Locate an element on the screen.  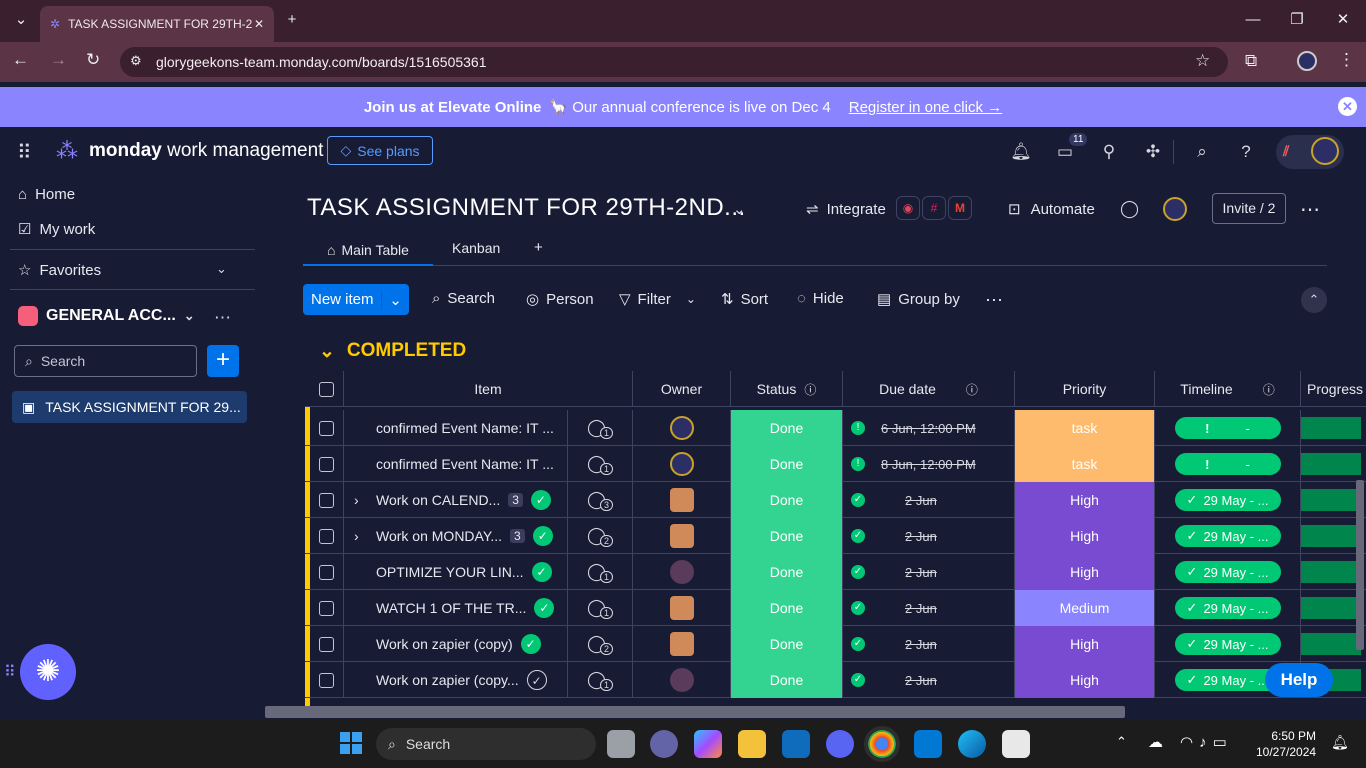
due-date-cell: ! 8 Jun, 12:00 PM is located at coordinates (929, 464).